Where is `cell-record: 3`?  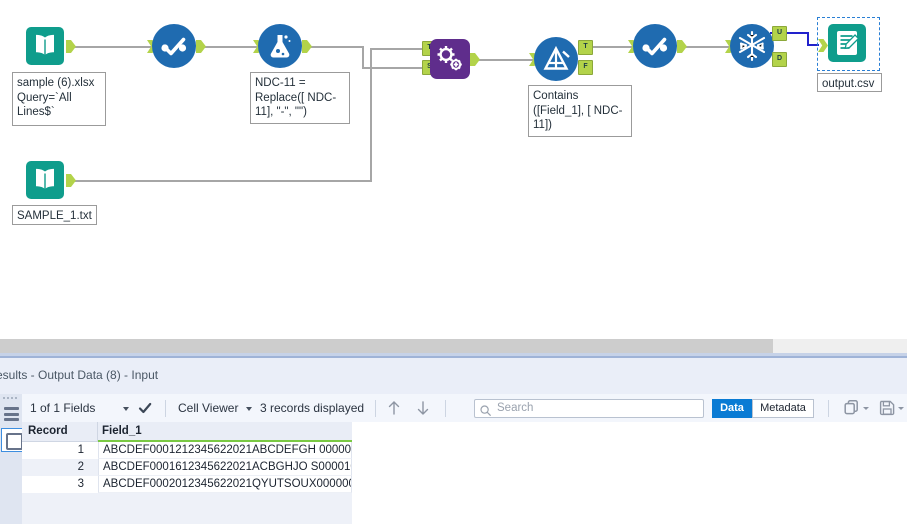
cell-record: 3 is located at coordinates (80, 484).